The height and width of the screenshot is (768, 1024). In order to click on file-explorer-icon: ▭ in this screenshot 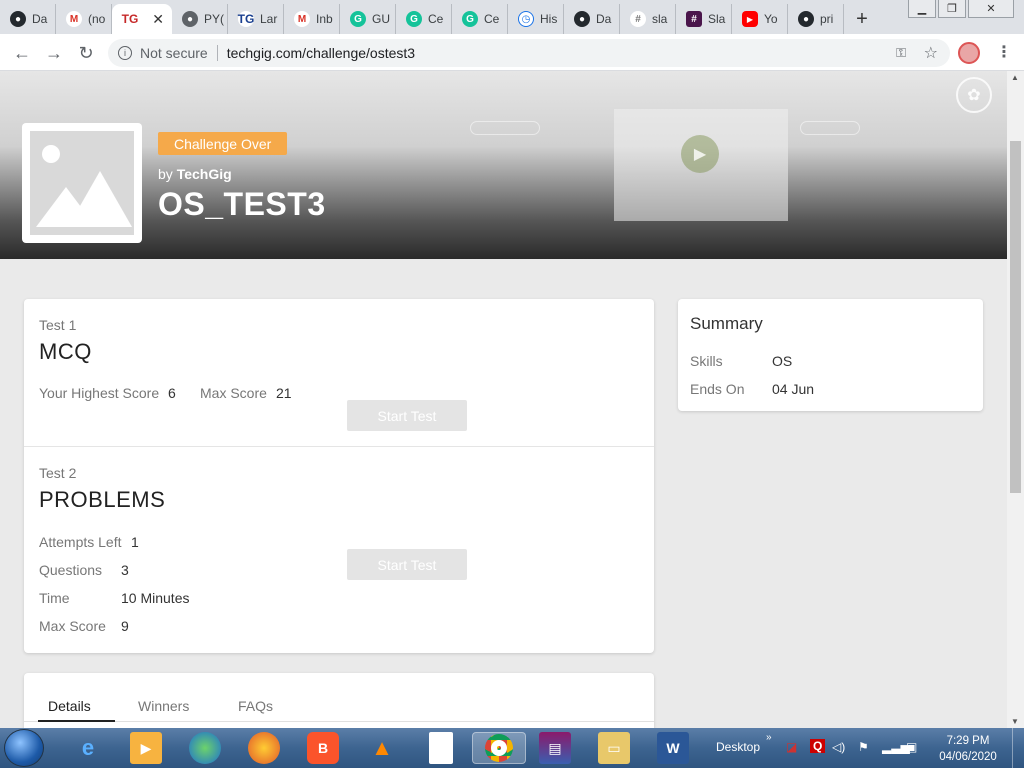, I will do `click(614, 748)`.